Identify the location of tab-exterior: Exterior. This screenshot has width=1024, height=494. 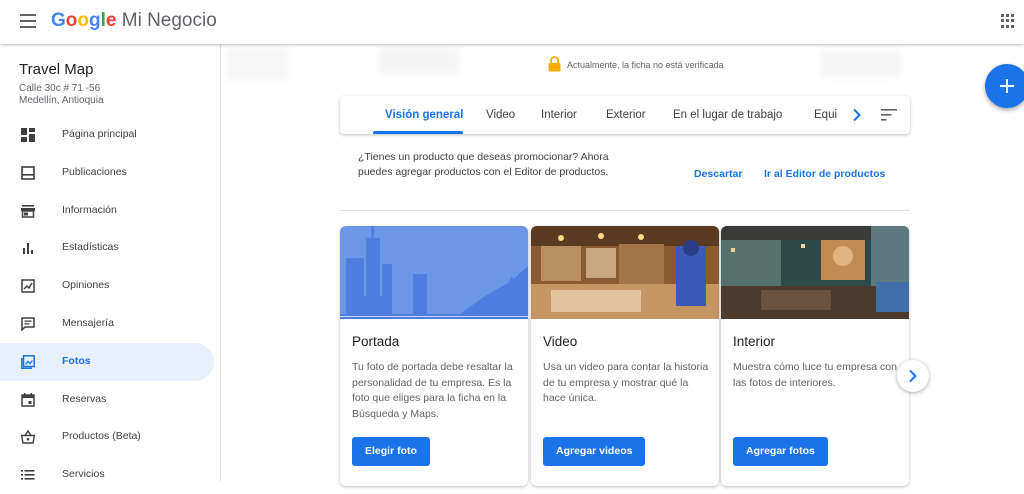
(626, 115).